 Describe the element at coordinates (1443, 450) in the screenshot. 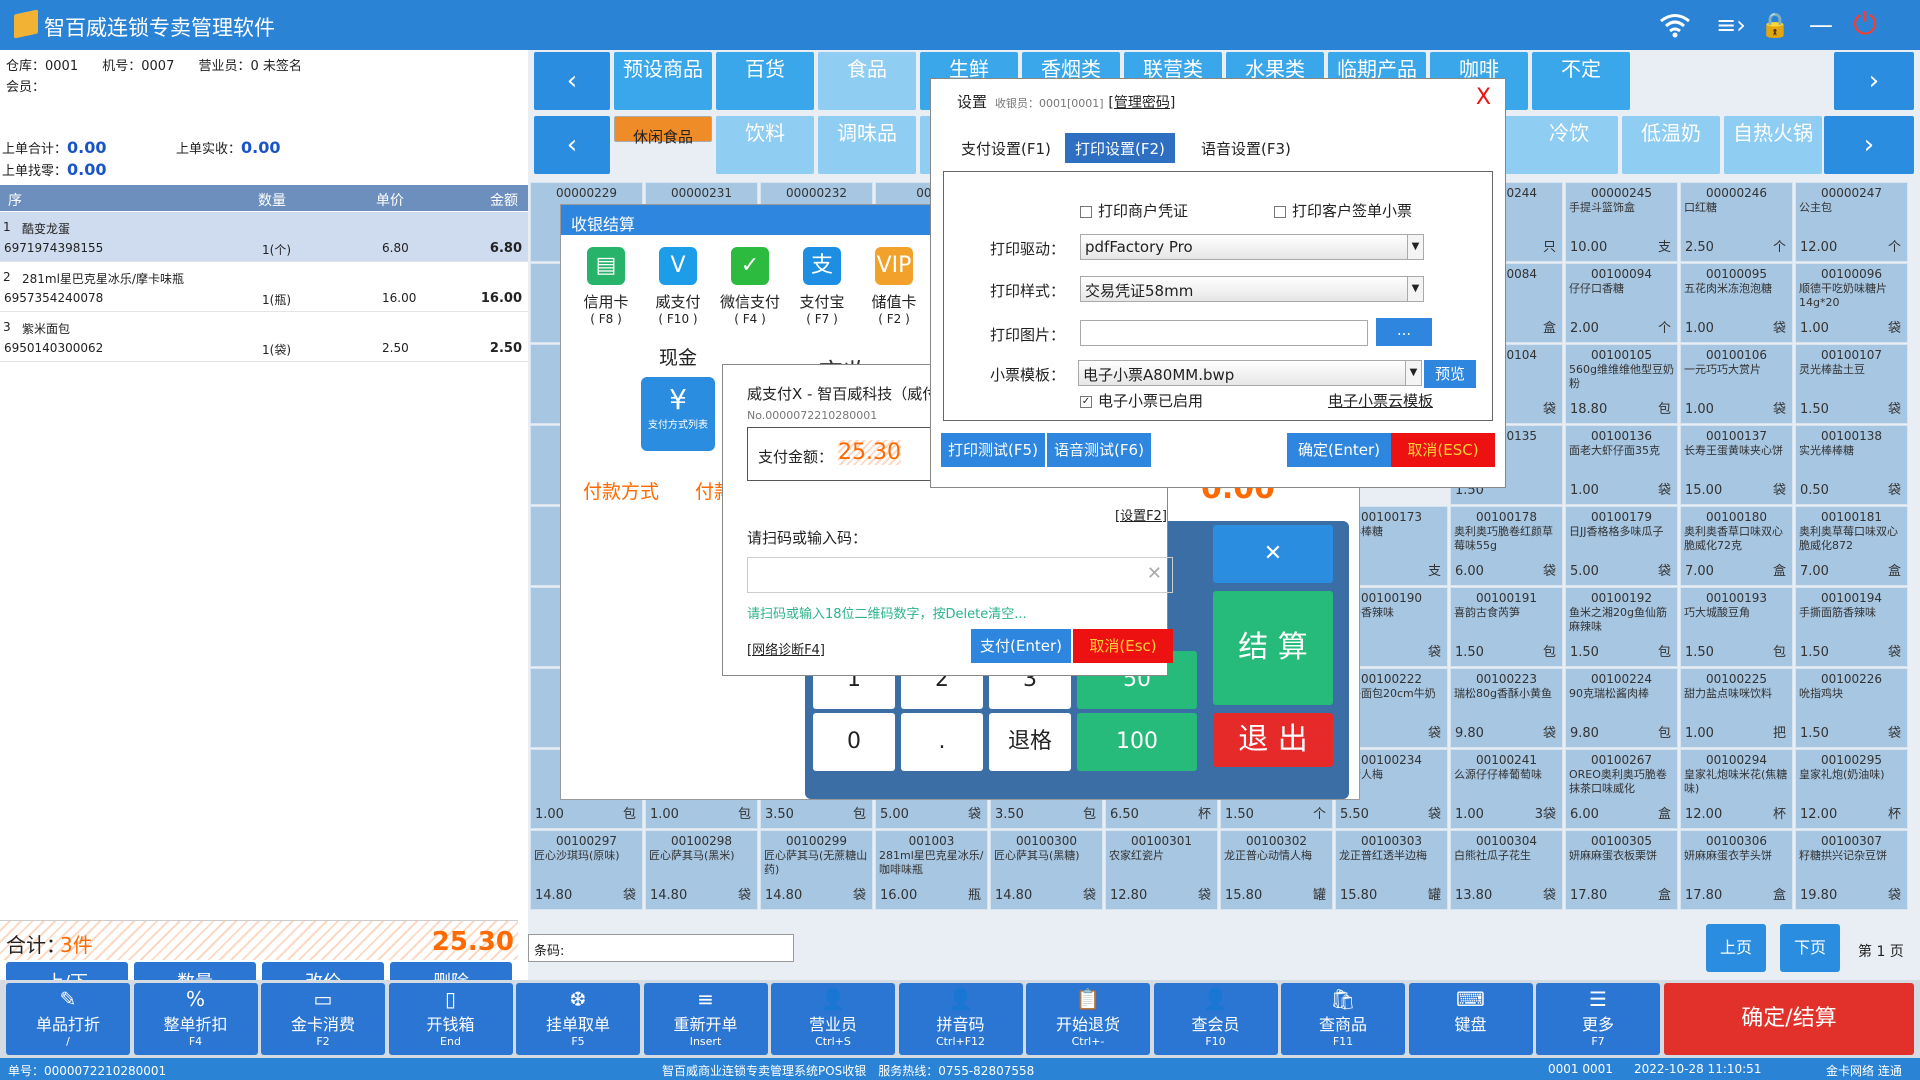

I see `settings-cancel-button: 取消(ESC)` at that location.